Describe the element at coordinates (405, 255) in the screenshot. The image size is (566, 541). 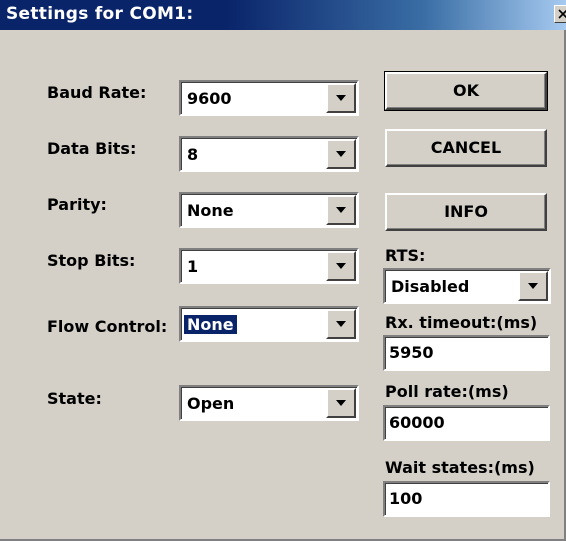
I see `rts-label: RTS:` at that location.